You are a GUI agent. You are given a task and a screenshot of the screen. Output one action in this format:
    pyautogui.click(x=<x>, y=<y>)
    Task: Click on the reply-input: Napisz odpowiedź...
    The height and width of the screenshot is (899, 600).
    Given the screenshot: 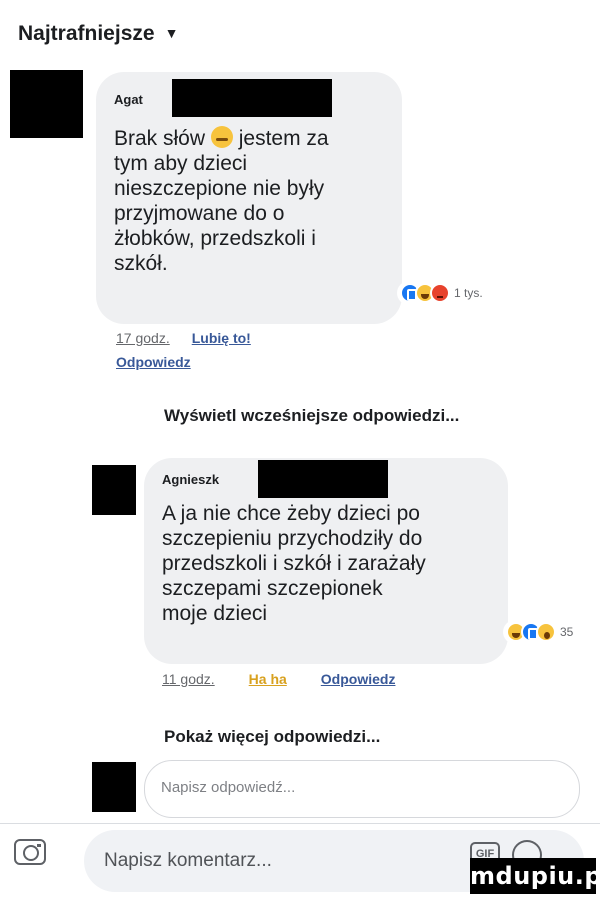 What is the action you would take?
    pyautogui.click(x=362, y=789)
    